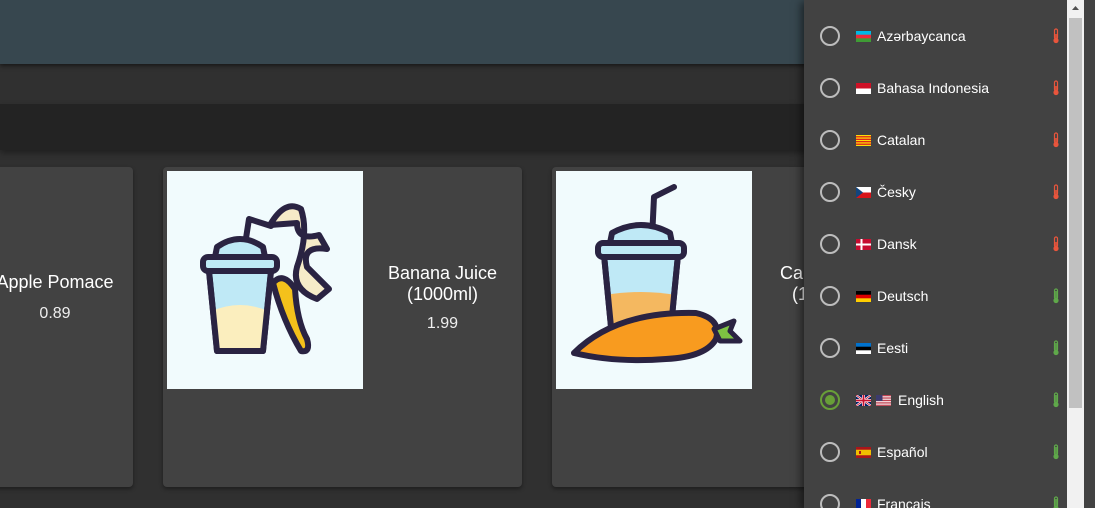 The image size is (1095, 508). What do you see at coordinates (1075, 213) in the screenshot?
I see `scrollbar-thumb` at bounding box center [1075, 213].